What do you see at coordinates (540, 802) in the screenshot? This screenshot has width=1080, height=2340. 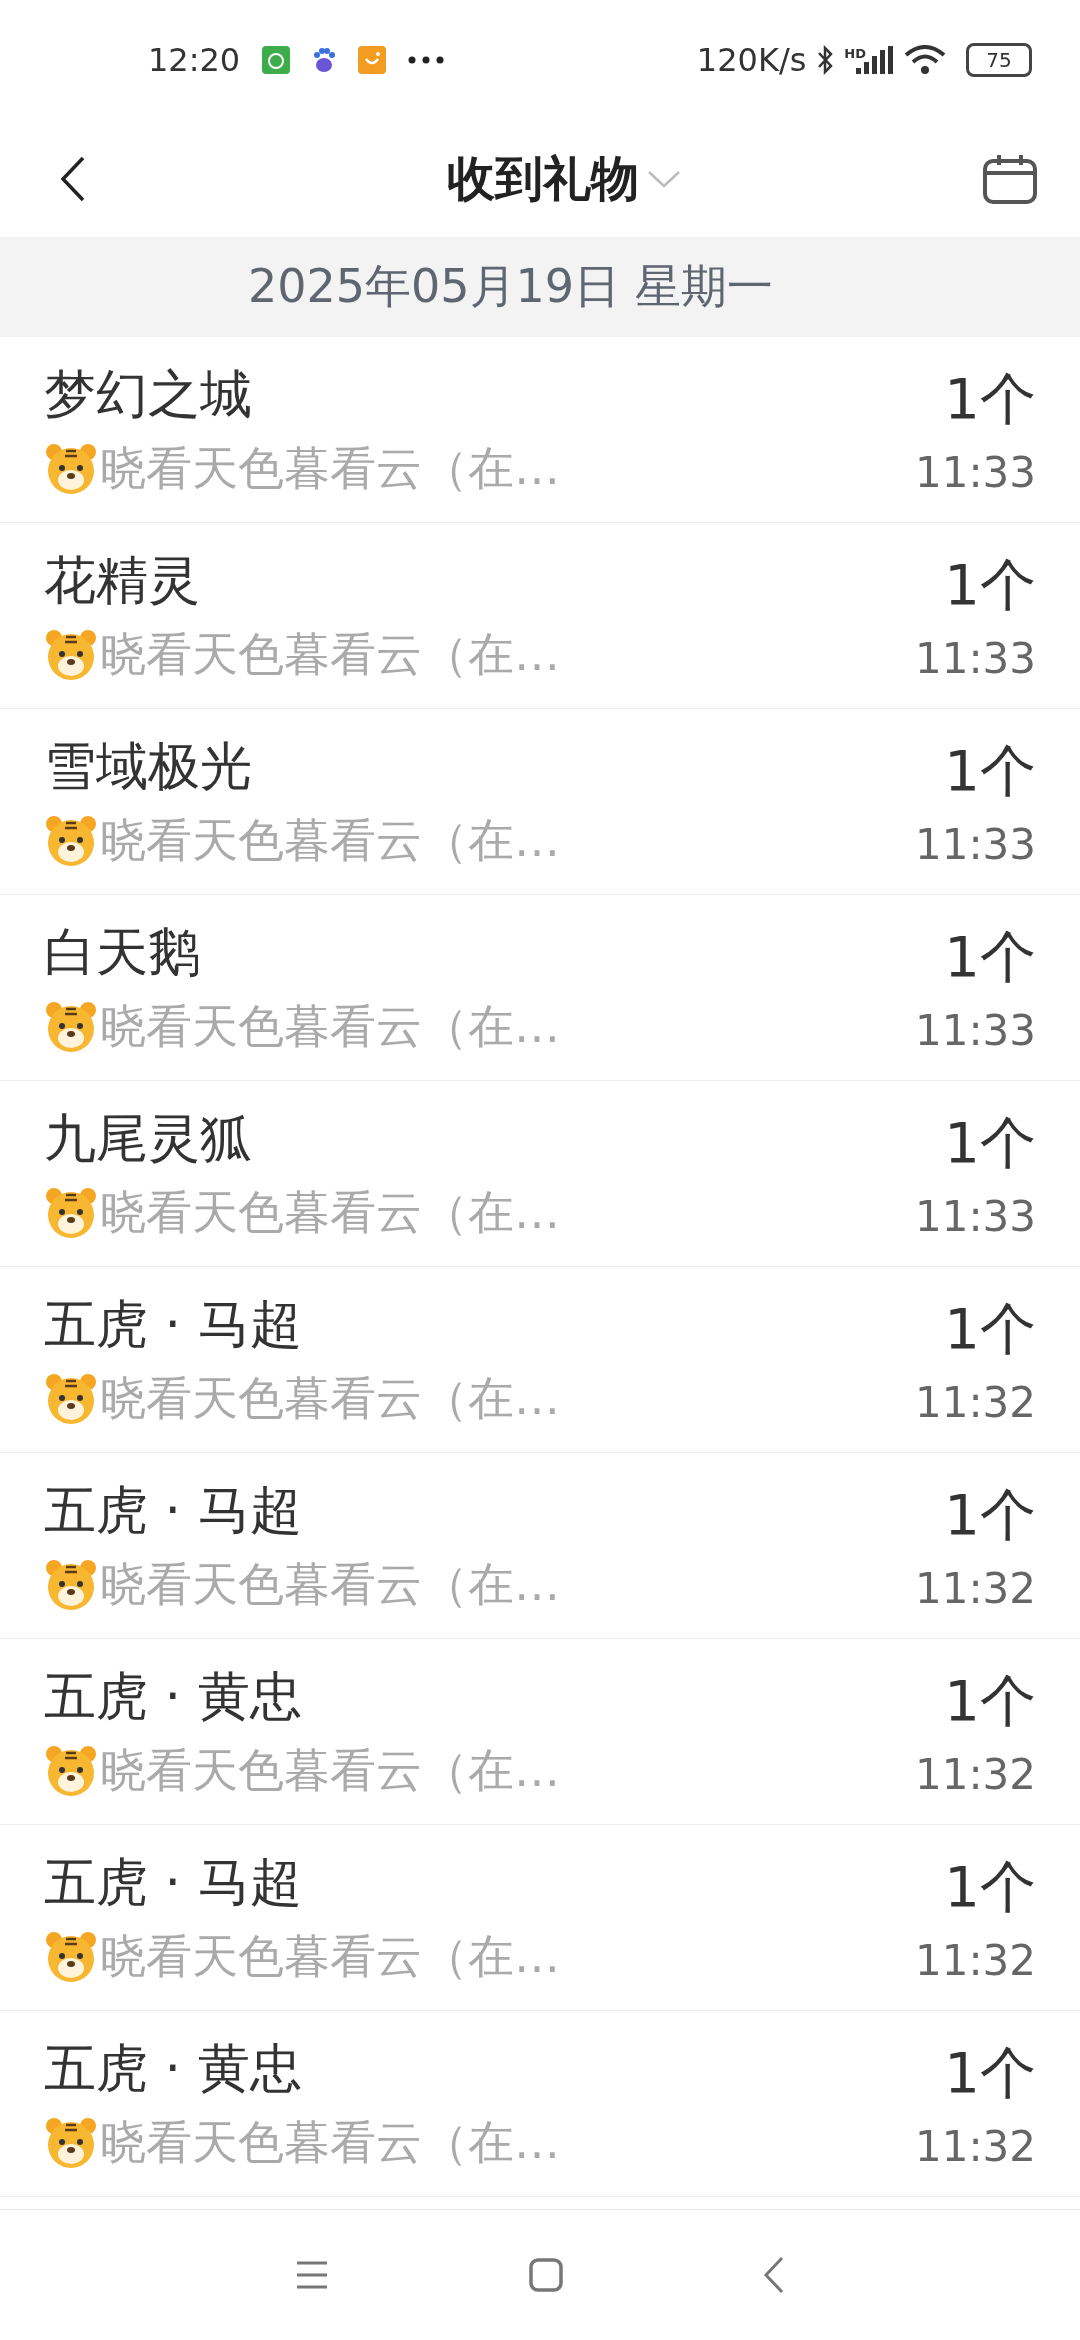 I see `gift-row: 雪域极光 晓看天色暮看云（在… 1个 11:33` at bounding box center [540, 802].